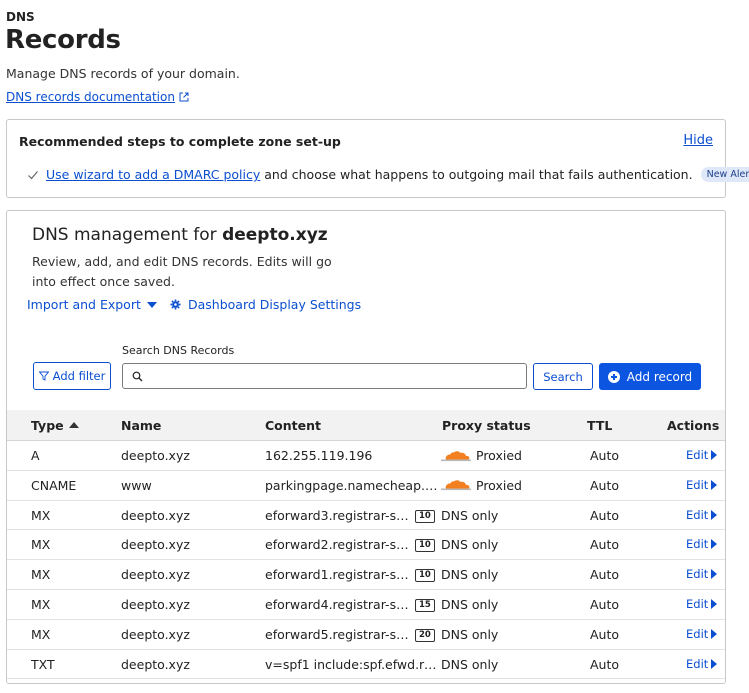 The height and width of the screenshot is (693, 749). I want to click on search-input, so click(337, 376).